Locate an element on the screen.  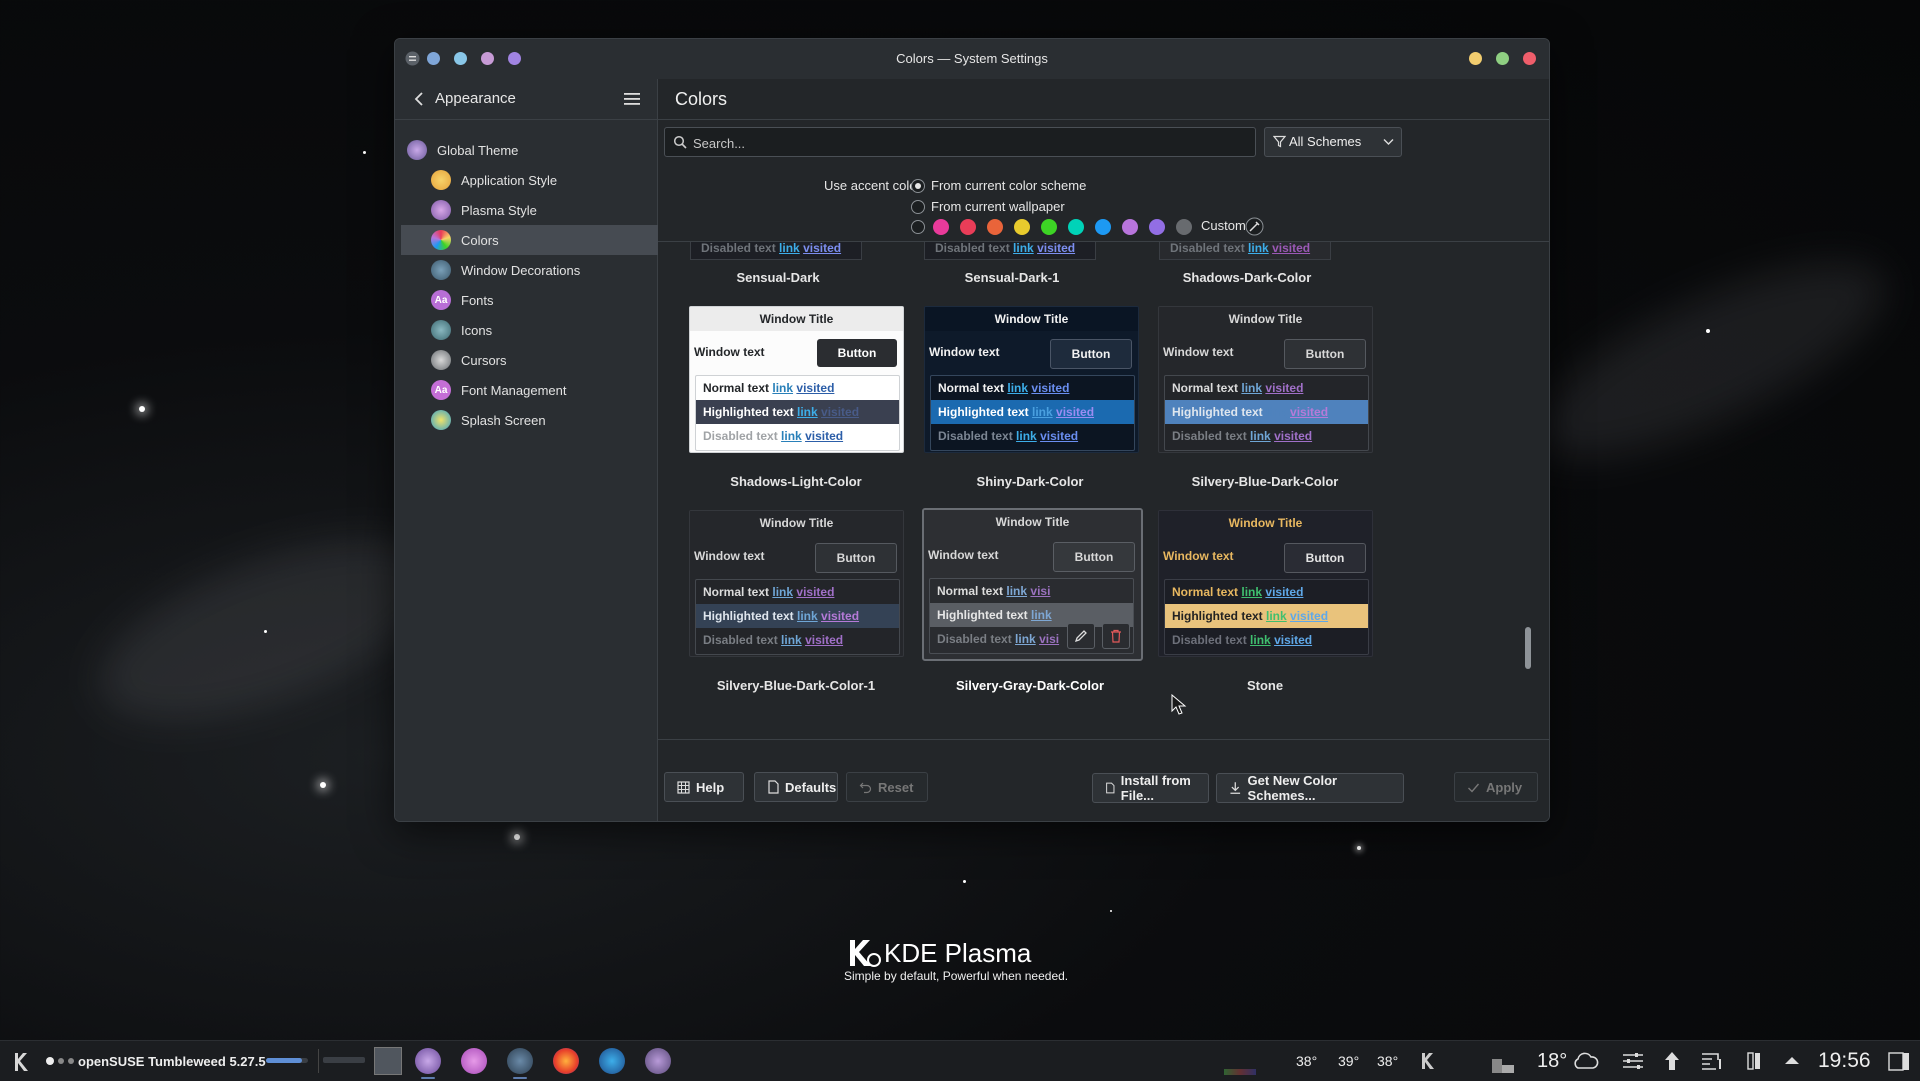
search-field is located at coordinates (960, 142).